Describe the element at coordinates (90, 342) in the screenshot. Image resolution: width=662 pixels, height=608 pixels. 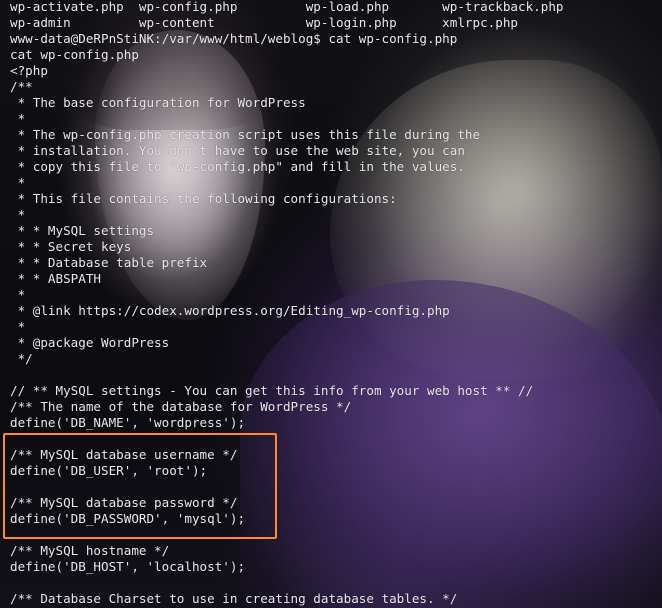
I see `terminal-line: * @package WordPress` at that location.